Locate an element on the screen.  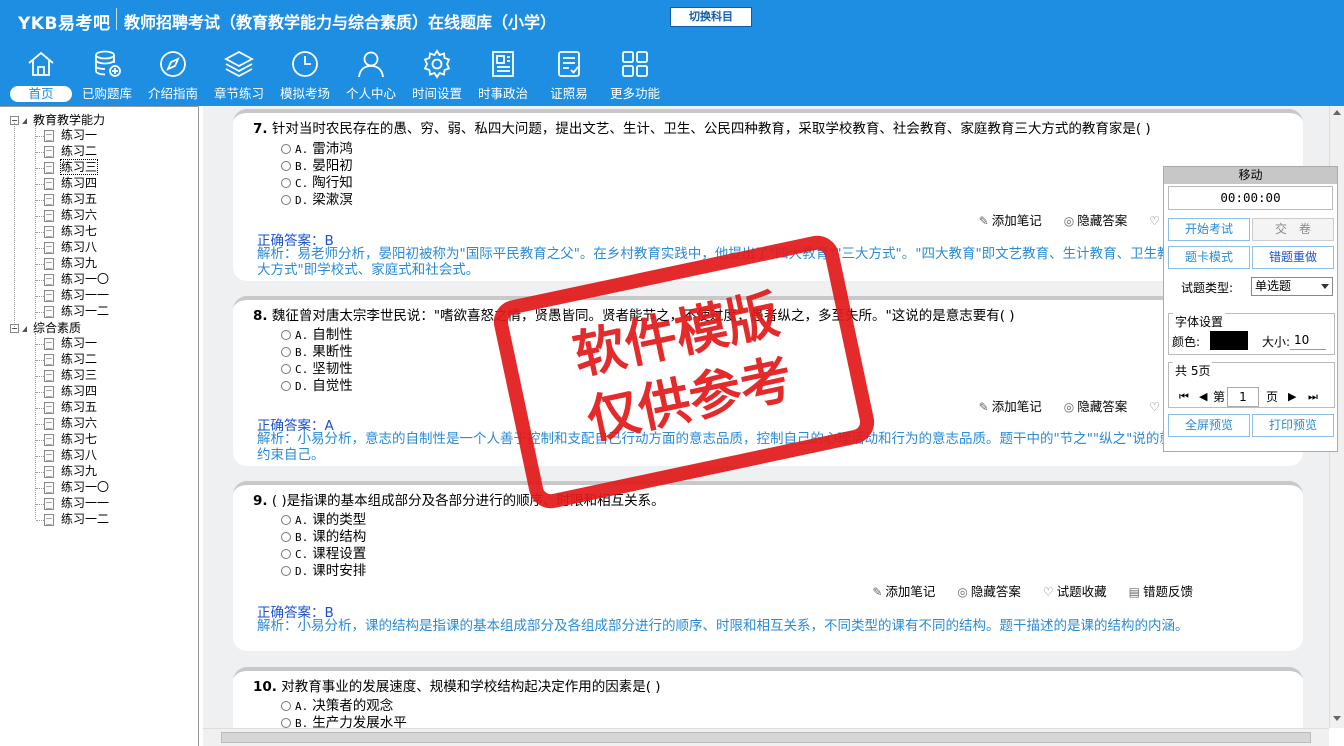
nav-time-settings: 时间设置 is located at coordinates (437, 76).